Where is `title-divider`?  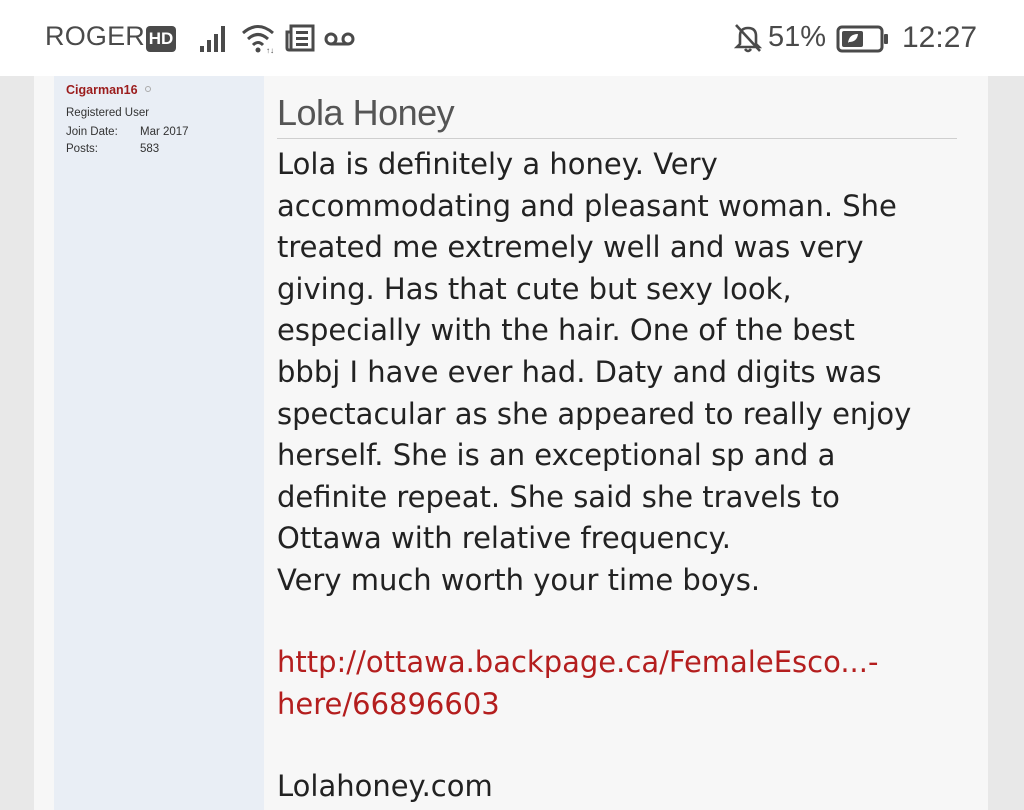 title-divider is located at coordinates (617, 138).